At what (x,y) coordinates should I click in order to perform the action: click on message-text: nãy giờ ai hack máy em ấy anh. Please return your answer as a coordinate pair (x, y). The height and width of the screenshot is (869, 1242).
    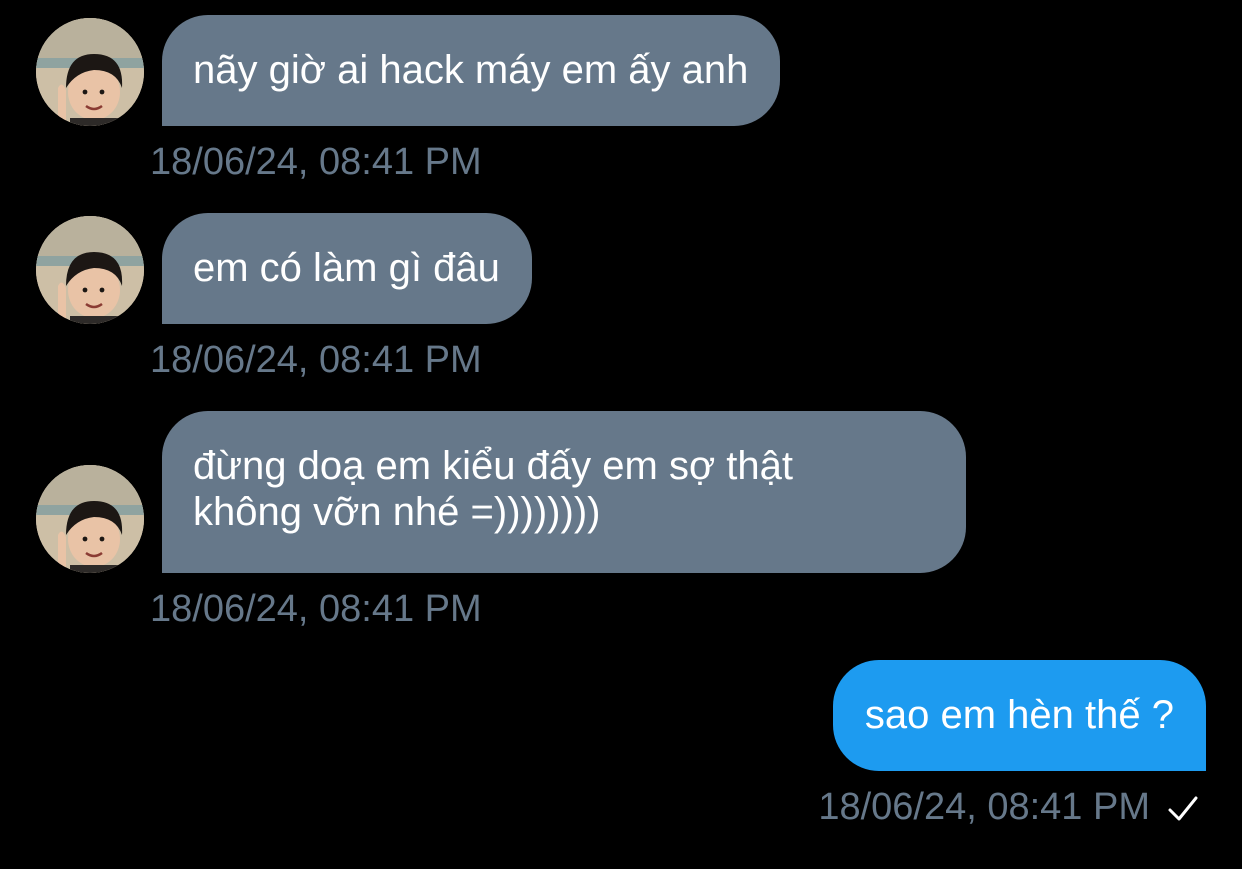
    Looking at the image, I should click on (471, 70).